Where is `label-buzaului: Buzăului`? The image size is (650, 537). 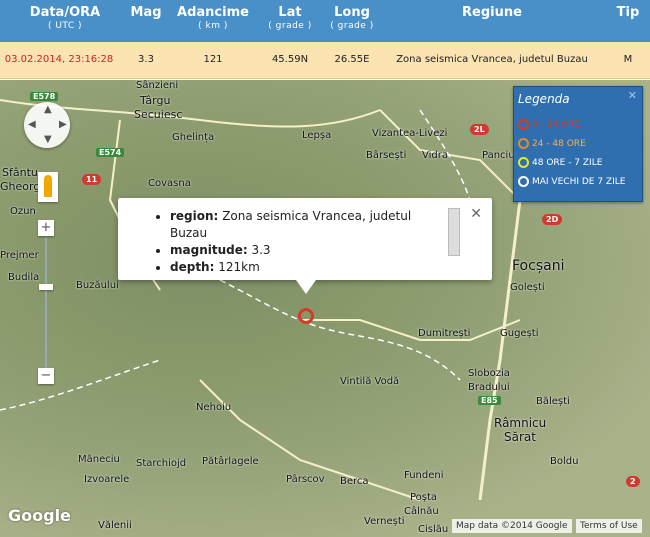
label-buzaului: Buzăului is located at coordinates (97, 285).